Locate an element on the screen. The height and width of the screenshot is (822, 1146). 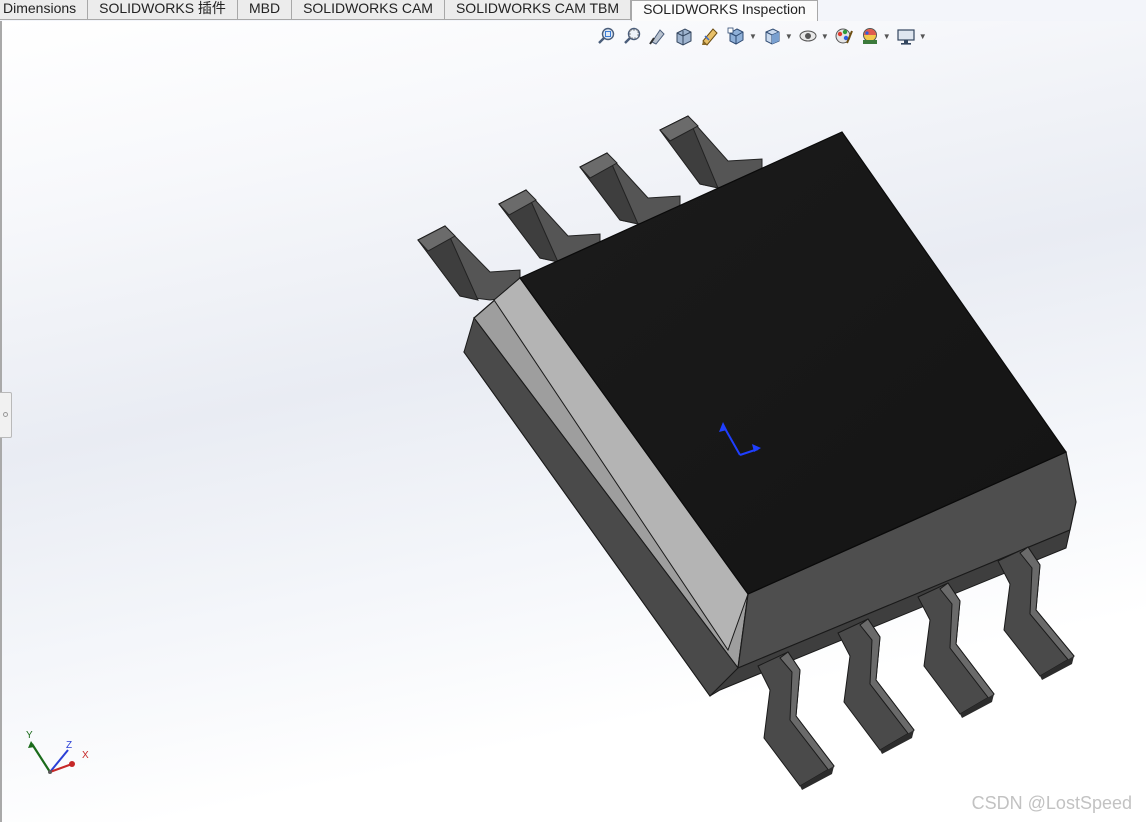
view-orientation-dropdown-icon: ▼ is located at coordinates (753, 36).